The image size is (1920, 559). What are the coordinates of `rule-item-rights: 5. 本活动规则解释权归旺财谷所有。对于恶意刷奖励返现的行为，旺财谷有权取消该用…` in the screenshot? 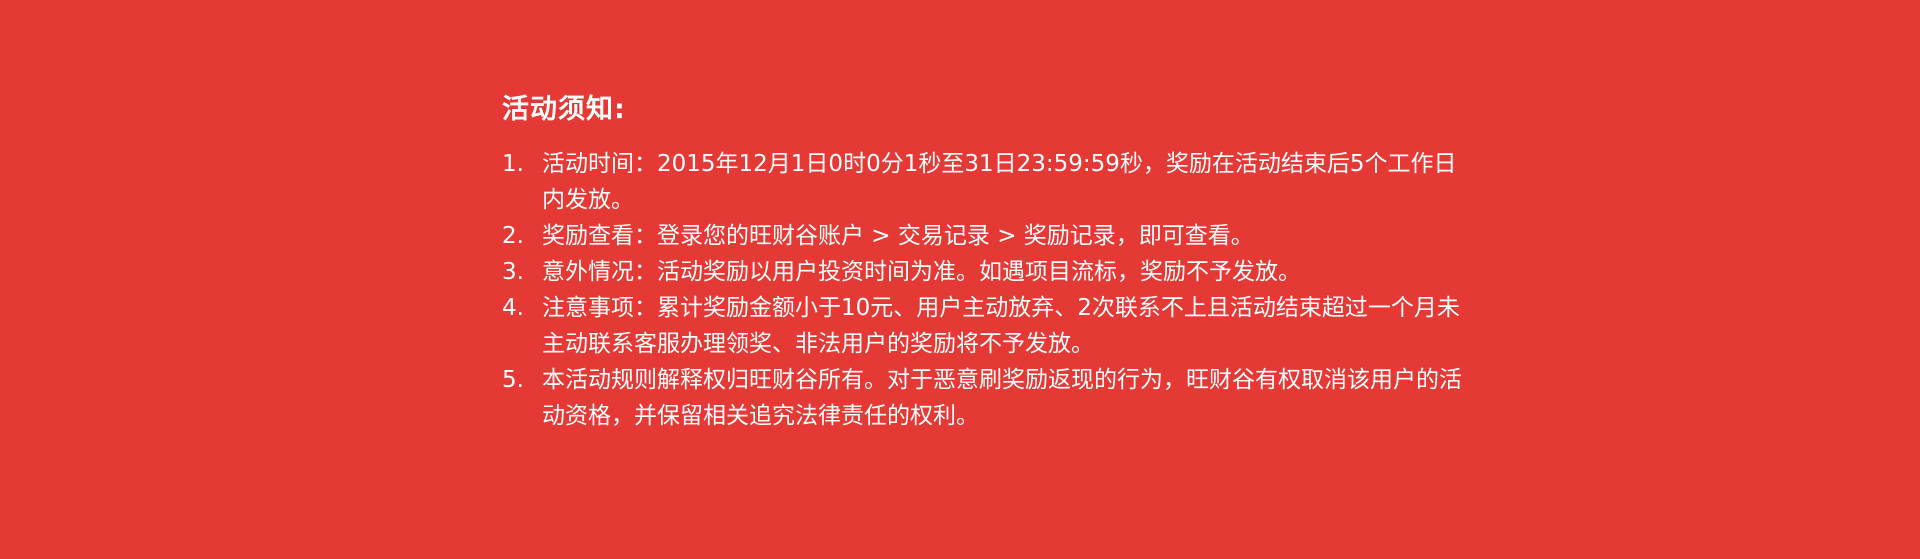 It's located at (982, 398).